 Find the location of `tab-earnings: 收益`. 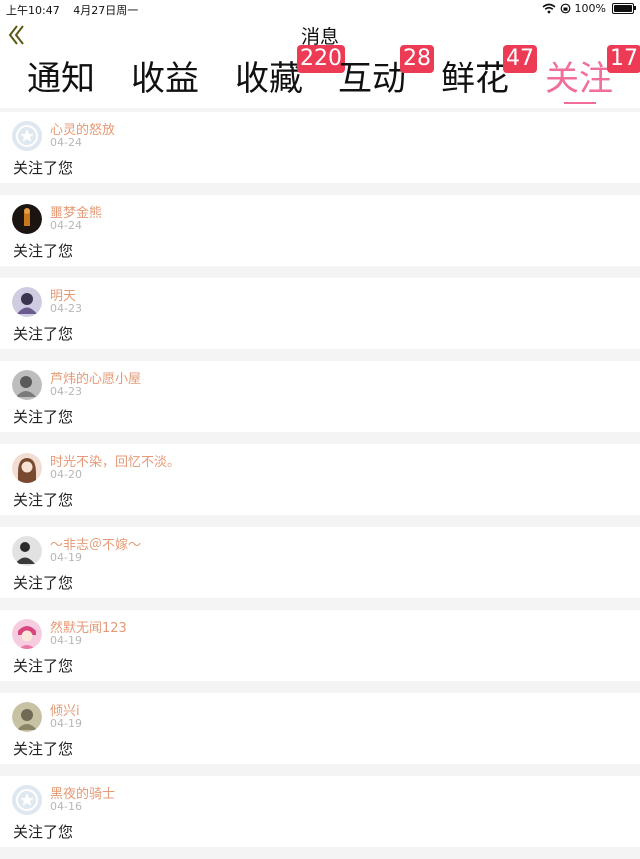

tab-earnings: 收益 is located at coordinates (165, 79).